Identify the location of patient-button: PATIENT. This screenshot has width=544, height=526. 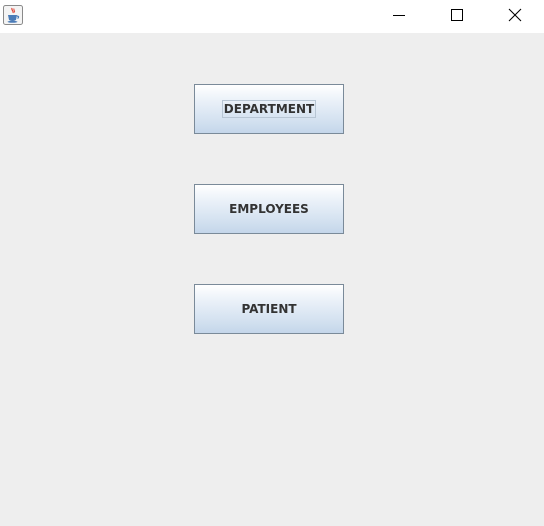
(269, 309).